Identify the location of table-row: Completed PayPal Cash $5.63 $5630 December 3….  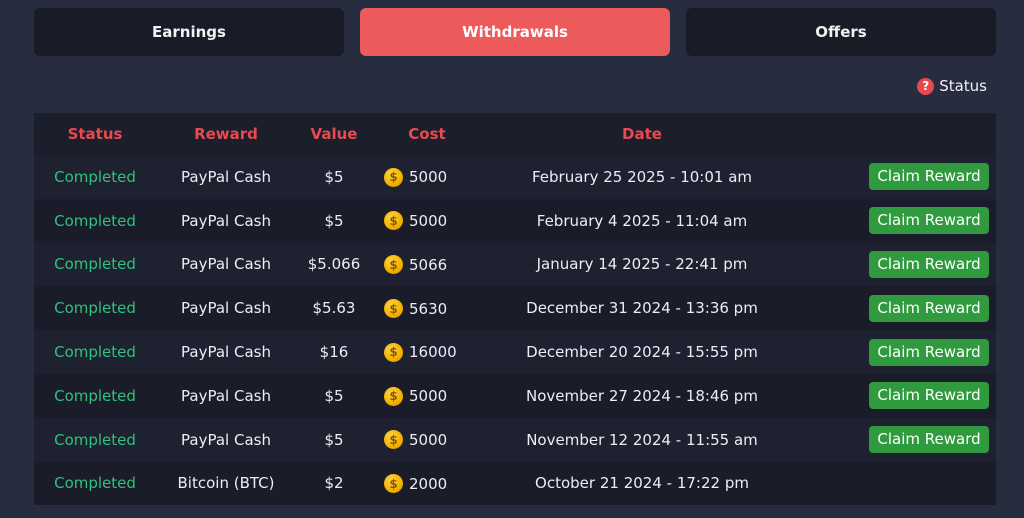
(515, 308).